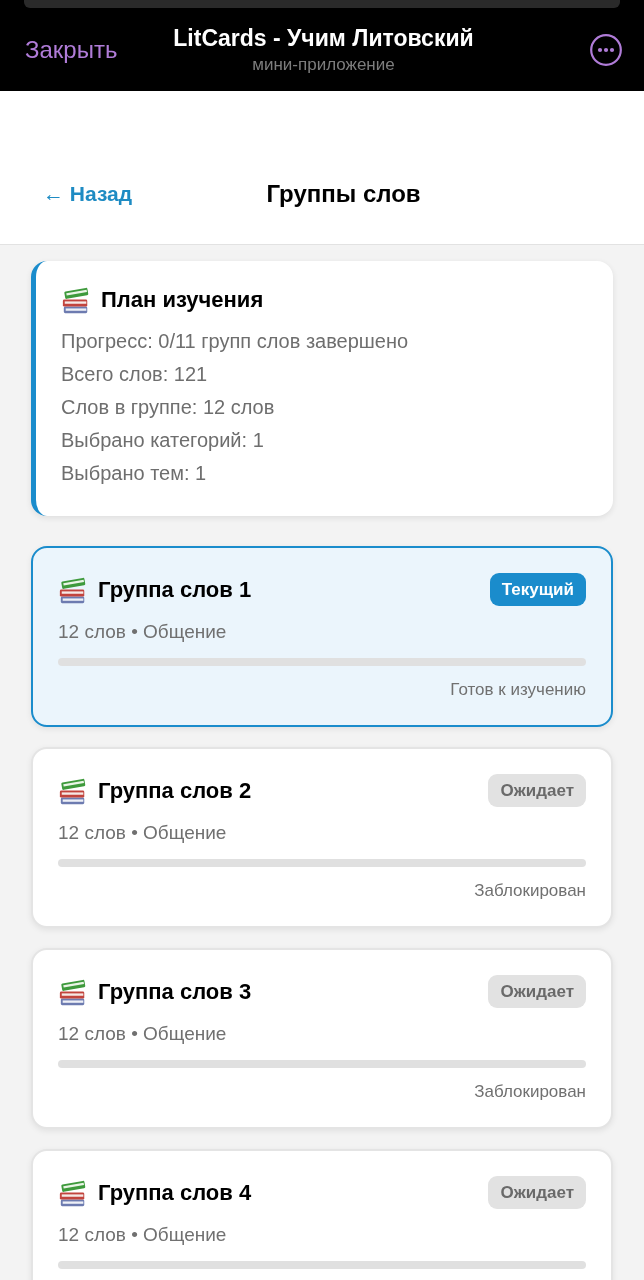 Image resolution: width=644 pixels, height=1280 pixels. Describe the element at coordinates (163, 440) in the screenshot. I see `plan-stat-text: Выбрано категорий: 1` at that location.